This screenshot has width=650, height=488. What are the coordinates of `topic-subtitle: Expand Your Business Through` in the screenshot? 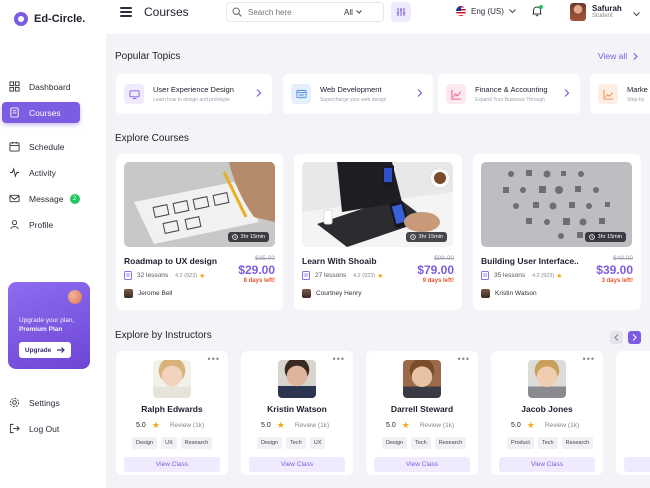 It's located at (510, 100).